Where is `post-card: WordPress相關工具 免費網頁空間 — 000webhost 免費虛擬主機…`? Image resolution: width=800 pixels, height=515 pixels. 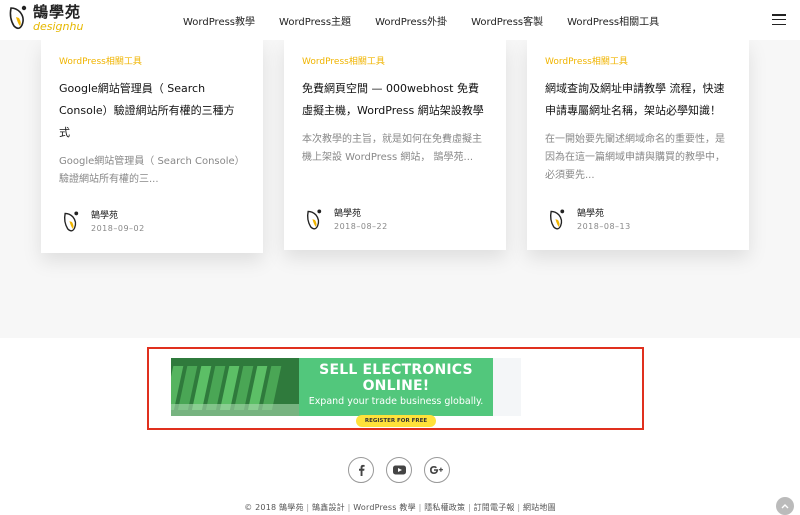
post-card: WordPress相關工具 免費網頁空間 — 000webhost 免費虛擬主機… is located at coordinates (395, 145).